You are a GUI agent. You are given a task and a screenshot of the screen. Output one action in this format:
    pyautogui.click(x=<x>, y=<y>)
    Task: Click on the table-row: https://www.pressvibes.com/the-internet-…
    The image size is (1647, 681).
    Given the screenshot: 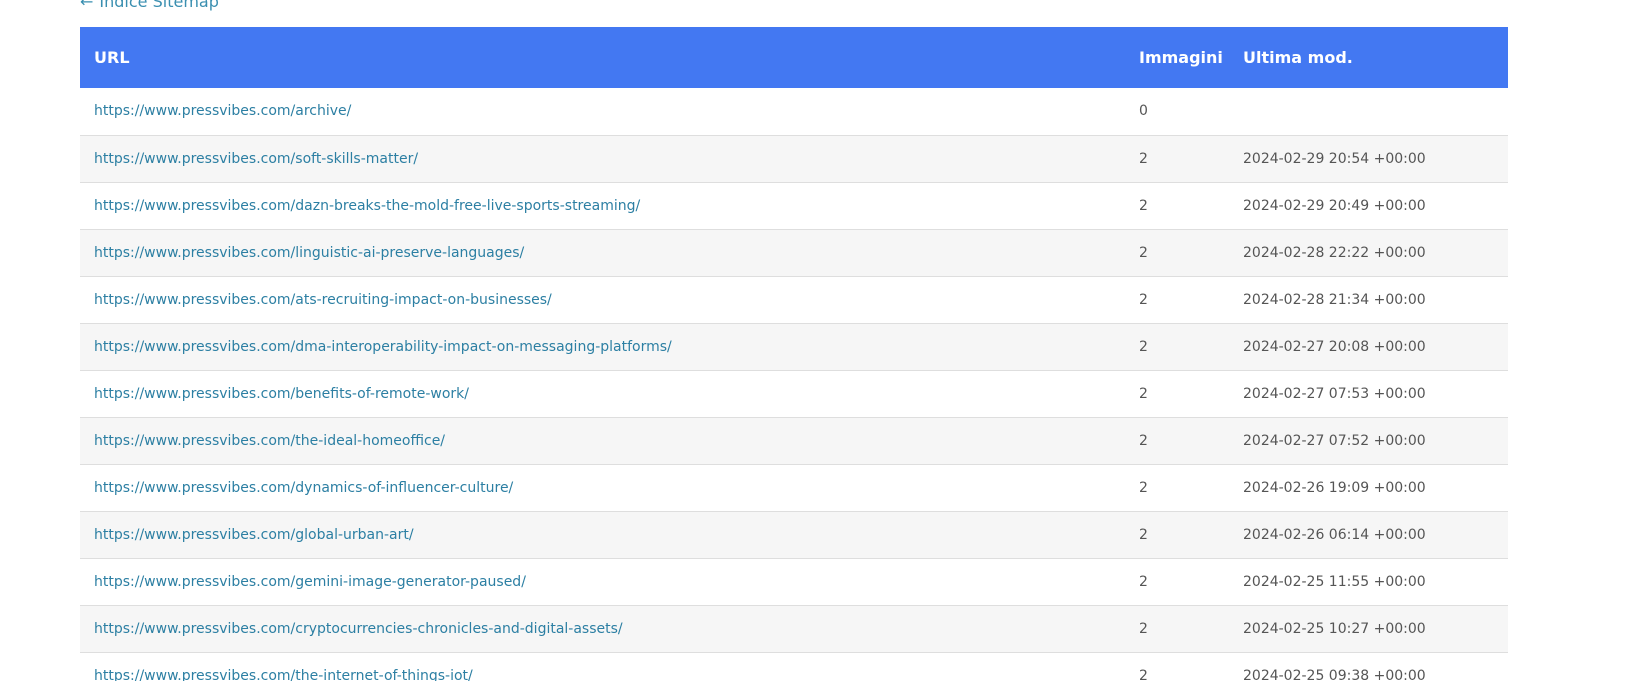 What is the action you would take?
    pyautogui.click(x=794, y=666)
    